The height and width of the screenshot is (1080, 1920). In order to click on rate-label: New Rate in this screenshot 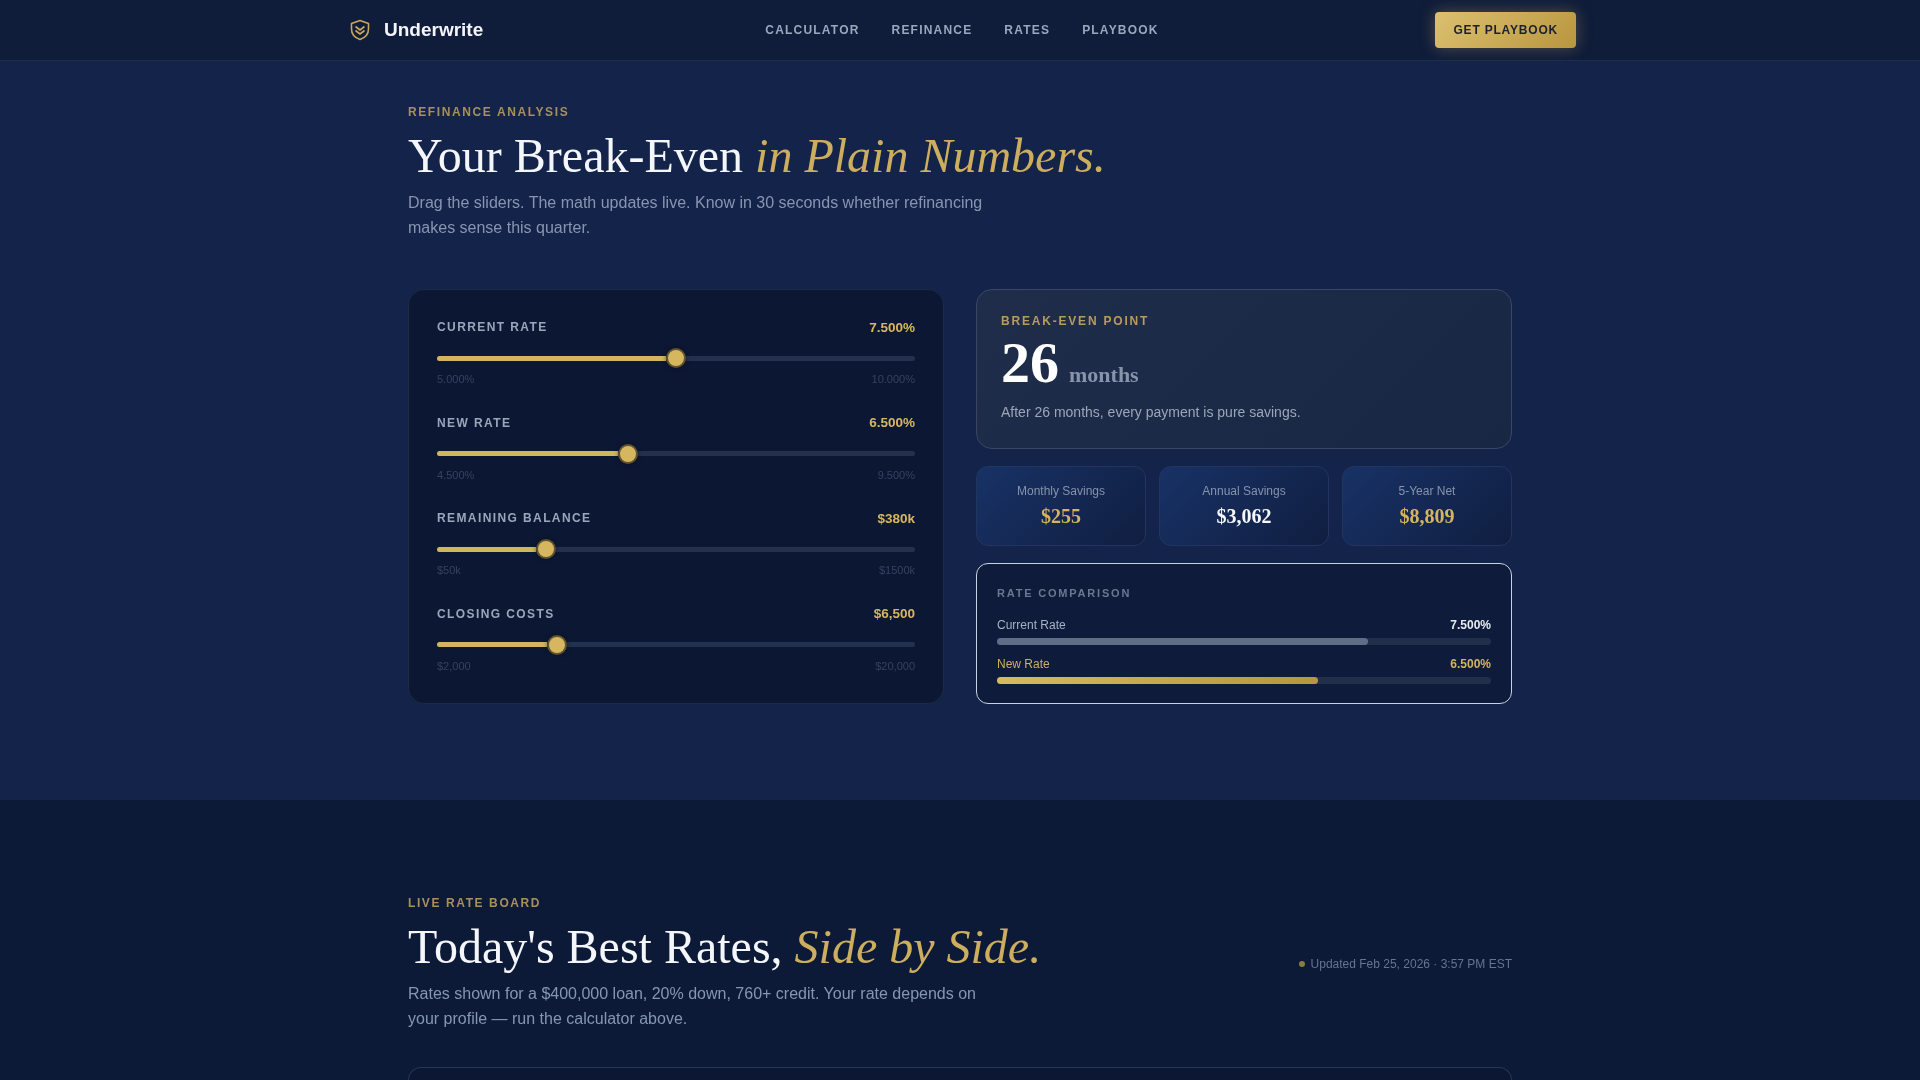, I will do `click(1023, 664)`.